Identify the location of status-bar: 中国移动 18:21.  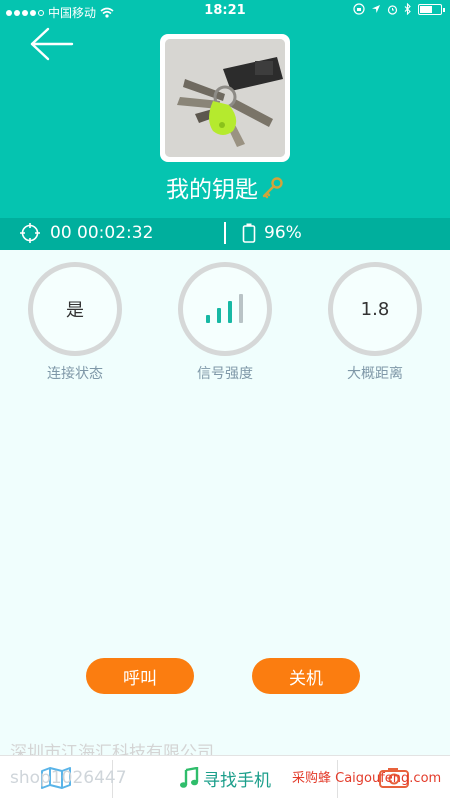
(225, 11).